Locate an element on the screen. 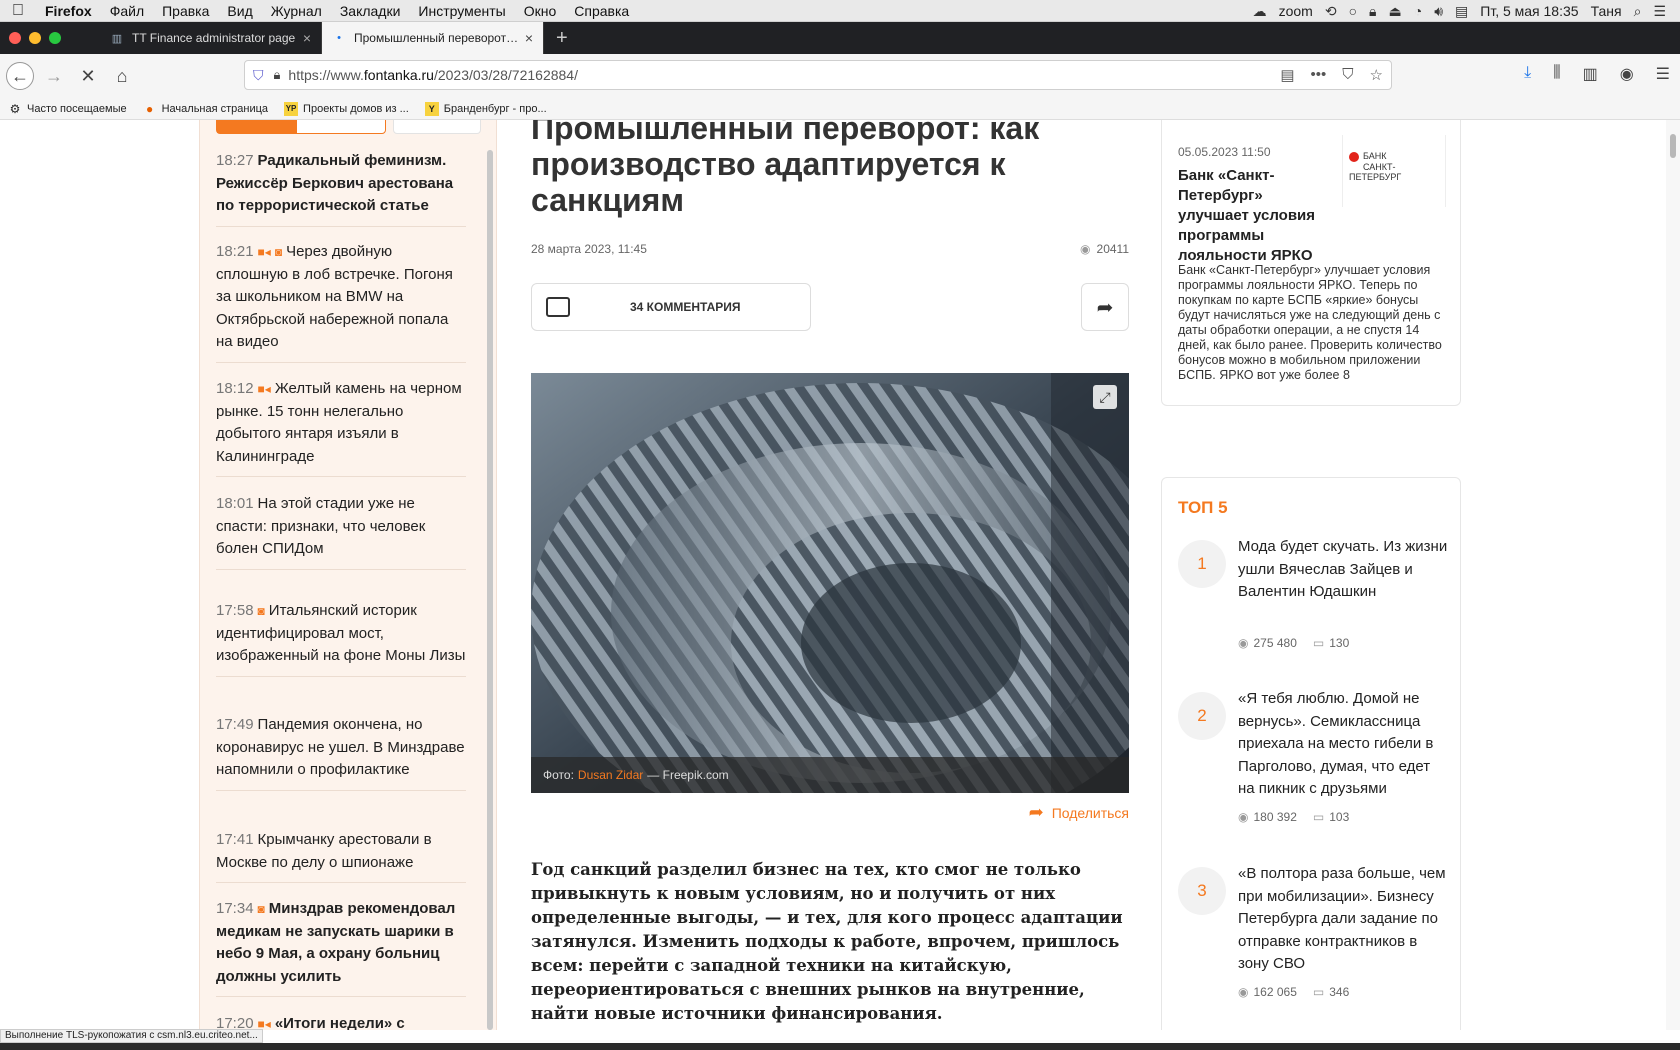  comments-button: 34 КОММЕНТАРИЯ is located at coordinates (671, 307).